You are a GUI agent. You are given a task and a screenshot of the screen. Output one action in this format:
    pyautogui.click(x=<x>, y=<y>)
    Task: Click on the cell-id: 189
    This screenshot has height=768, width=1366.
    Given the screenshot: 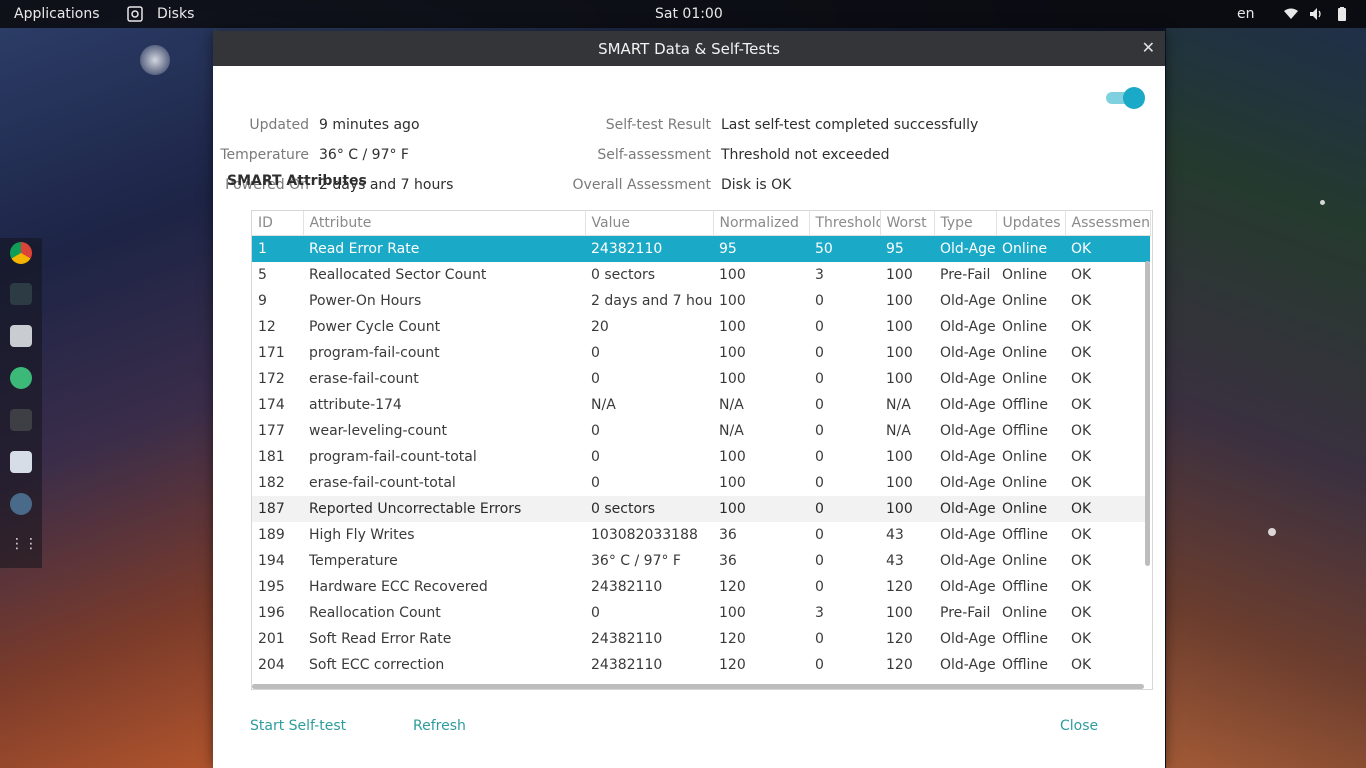 What is the action you would take?
    pyautogui.click(x=271, y=535)
    